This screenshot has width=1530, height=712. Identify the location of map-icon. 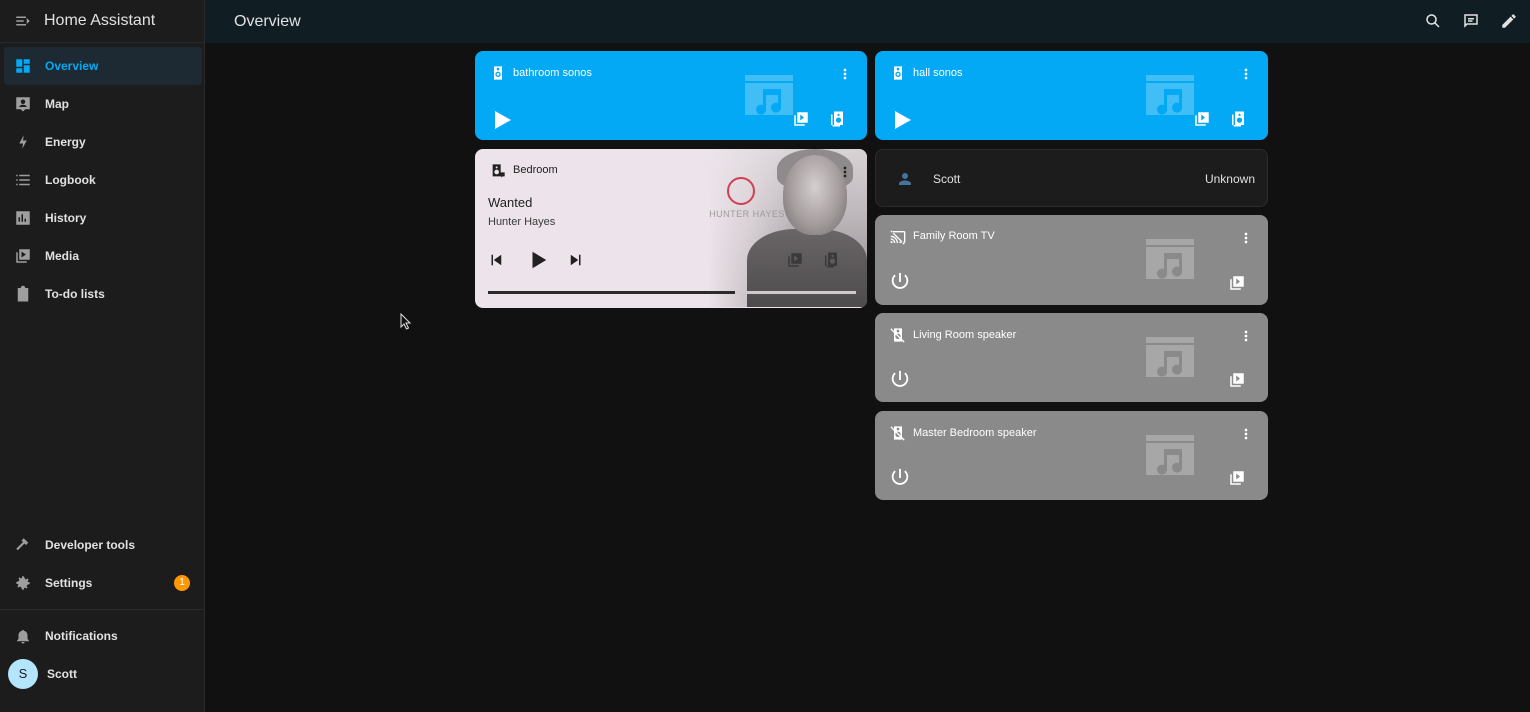
(23, 104).